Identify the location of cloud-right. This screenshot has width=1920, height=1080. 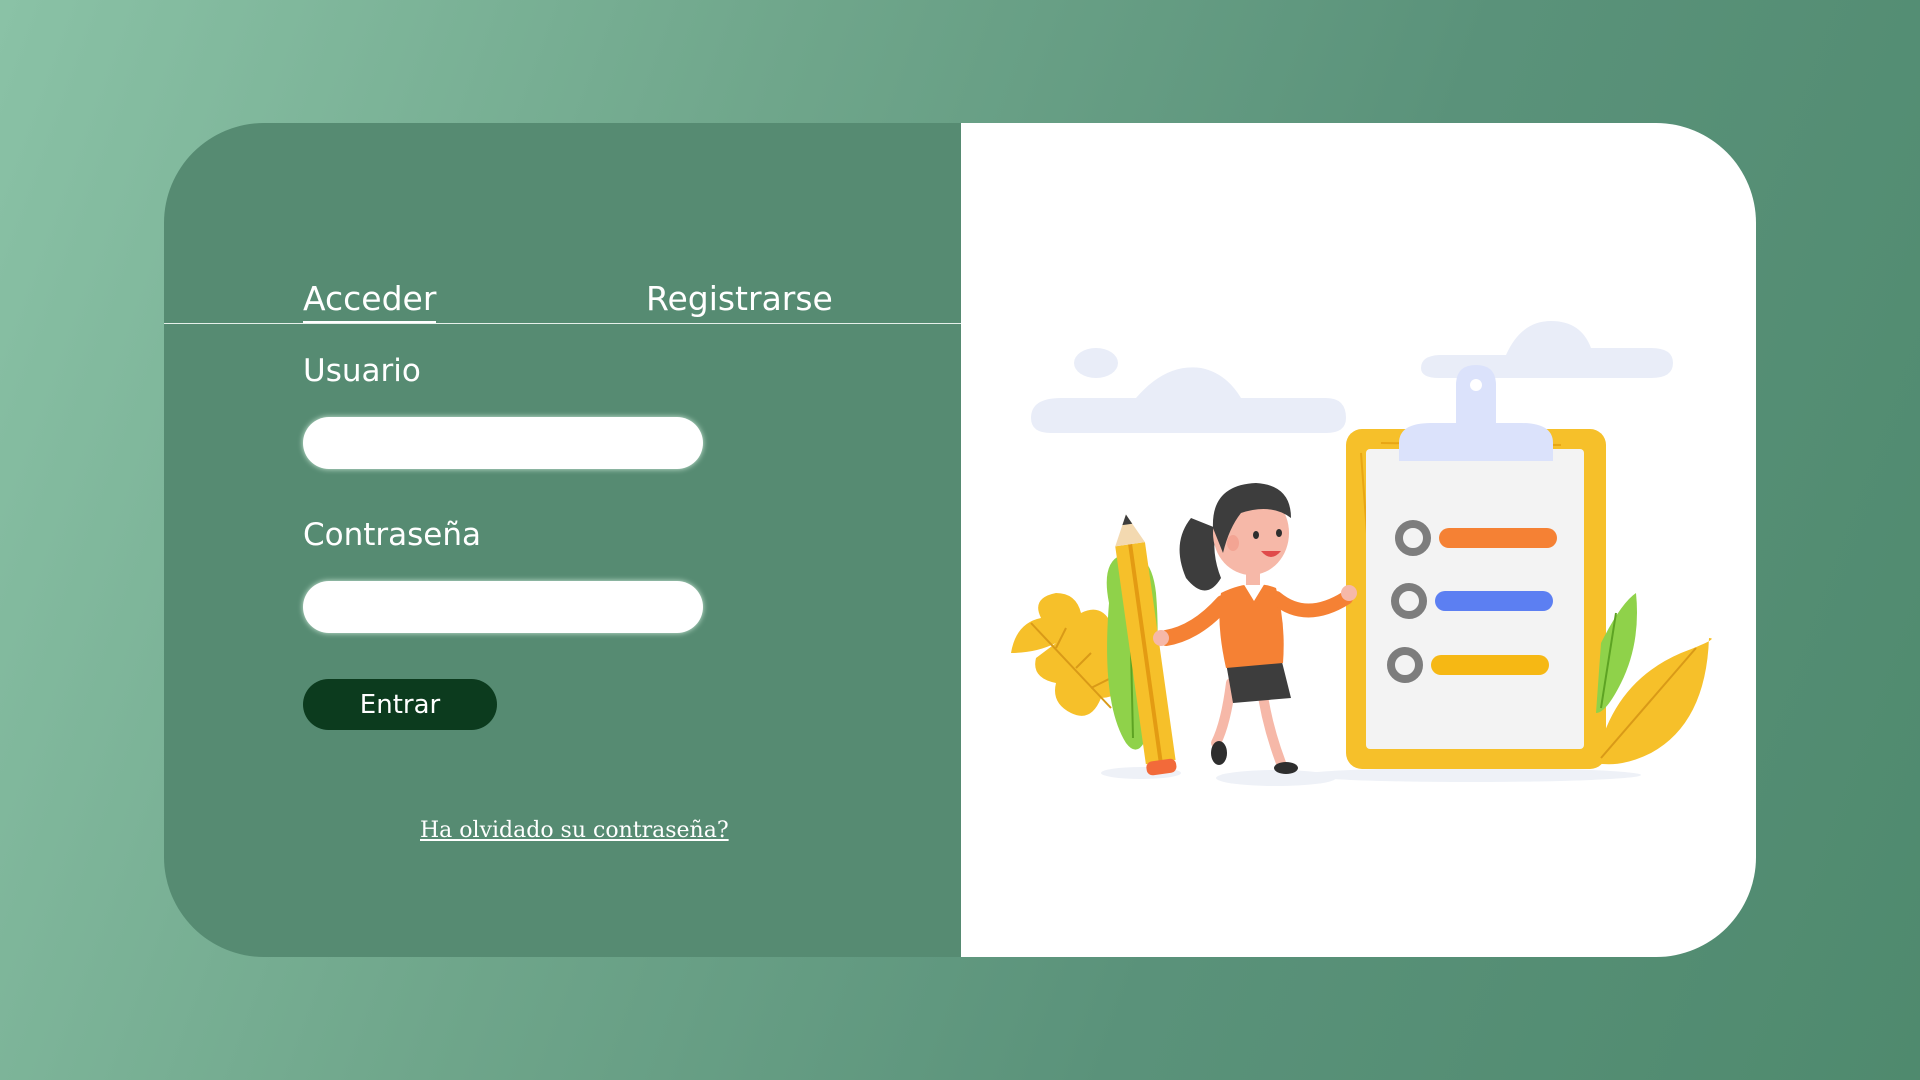
(1547, 349).